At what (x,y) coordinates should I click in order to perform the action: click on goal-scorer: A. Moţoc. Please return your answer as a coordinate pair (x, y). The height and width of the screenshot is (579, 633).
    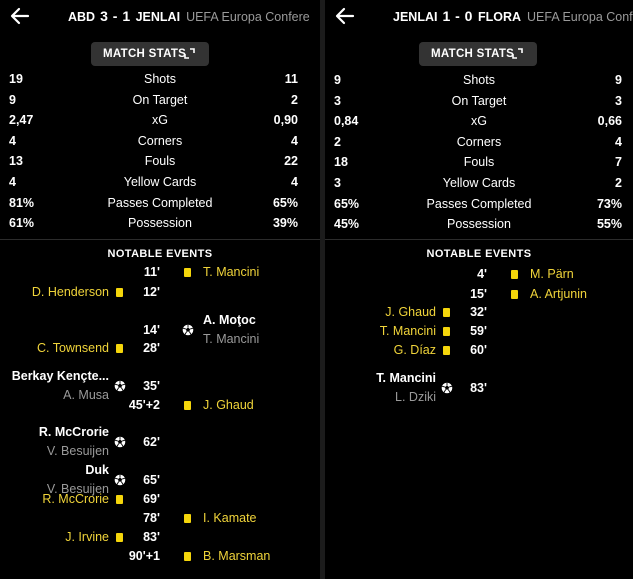
    Looking at the image, I should click on (229, 320).